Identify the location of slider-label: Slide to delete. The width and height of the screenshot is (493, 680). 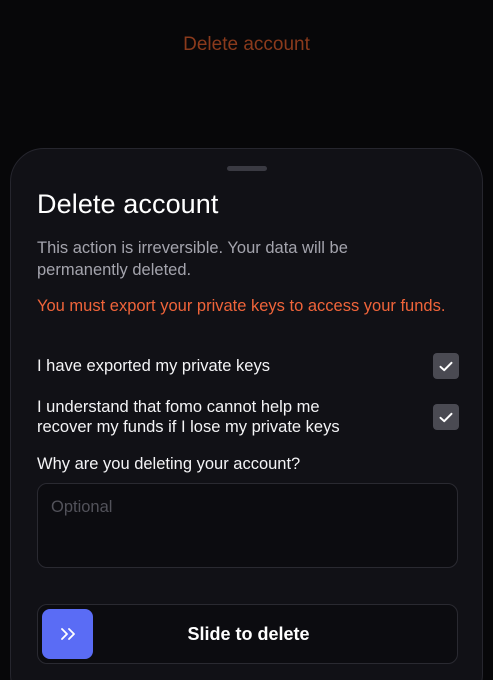
(248, 634).